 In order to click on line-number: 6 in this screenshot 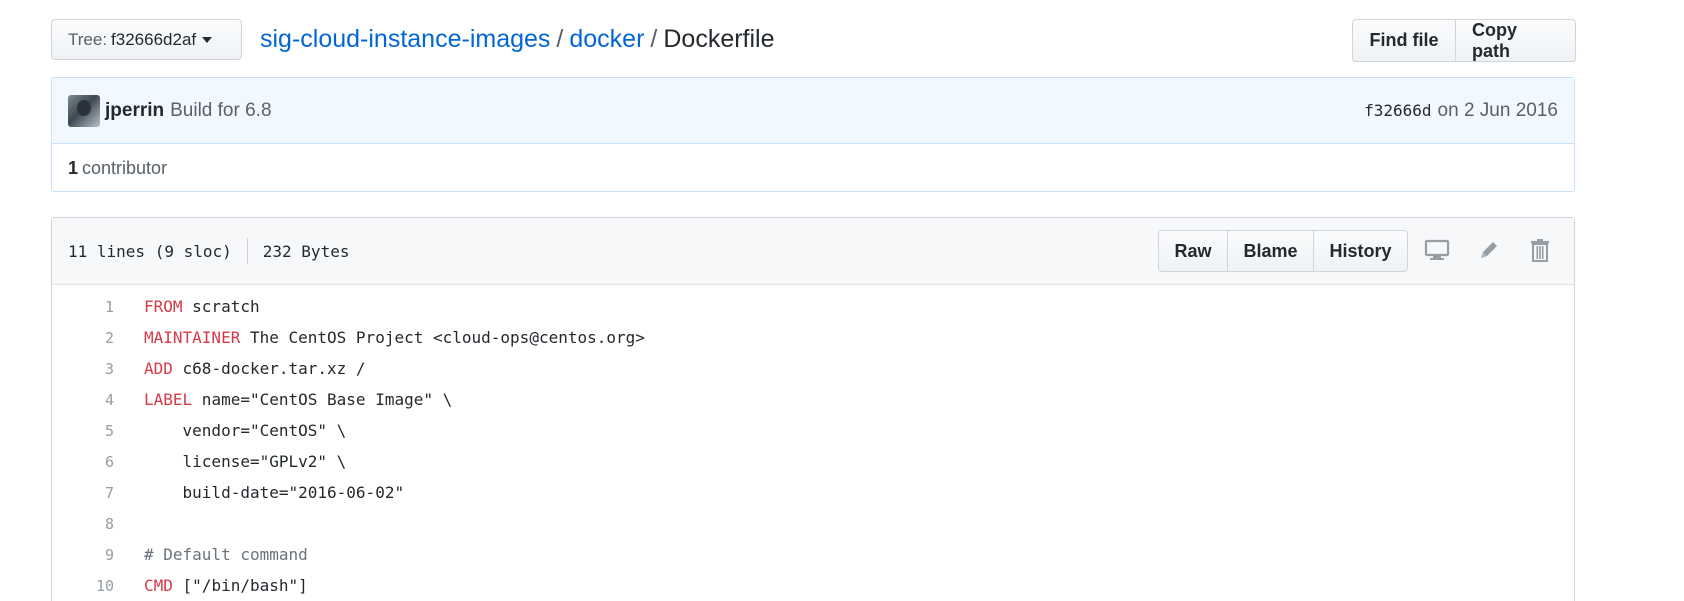, I will do `click(83, 462)`.